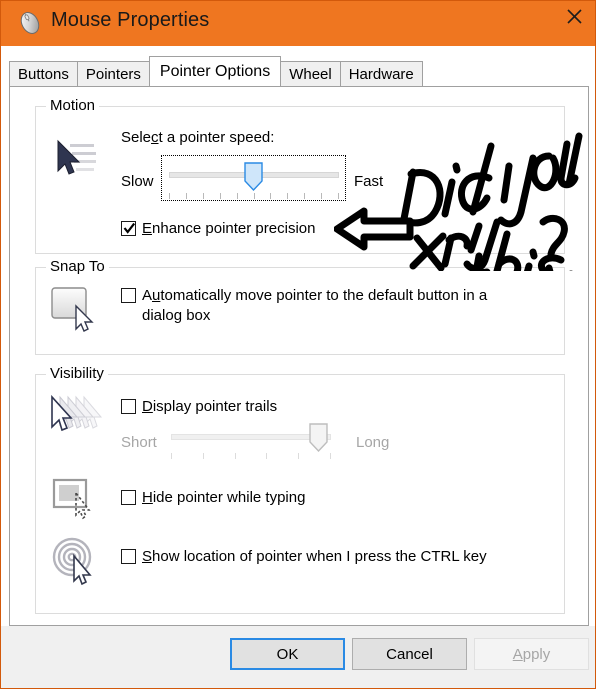 The height and width of the screenshot is (689, 596). I want to click on display-pointer-trails-label: Display pointer trails, so click(209, 407).